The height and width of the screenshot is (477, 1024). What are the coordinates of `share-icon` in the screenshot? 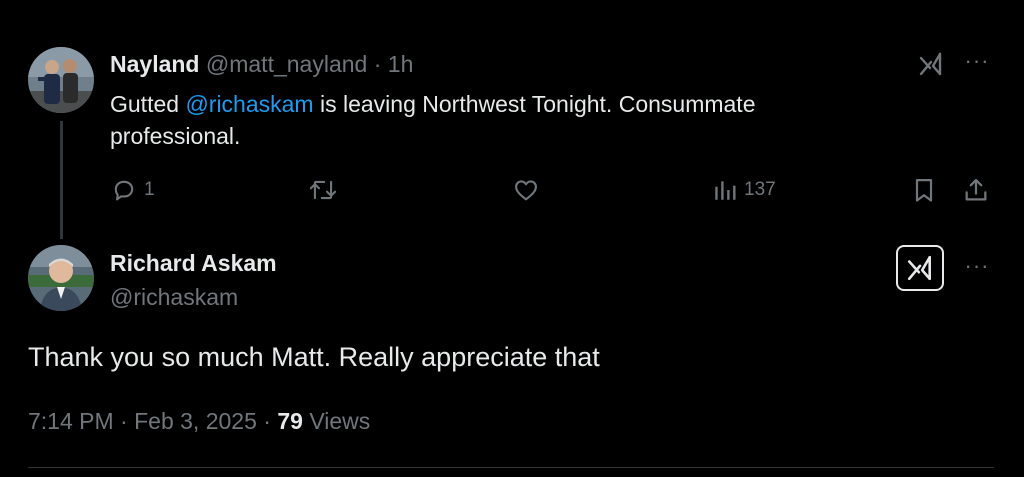 It's located at (976, 189).